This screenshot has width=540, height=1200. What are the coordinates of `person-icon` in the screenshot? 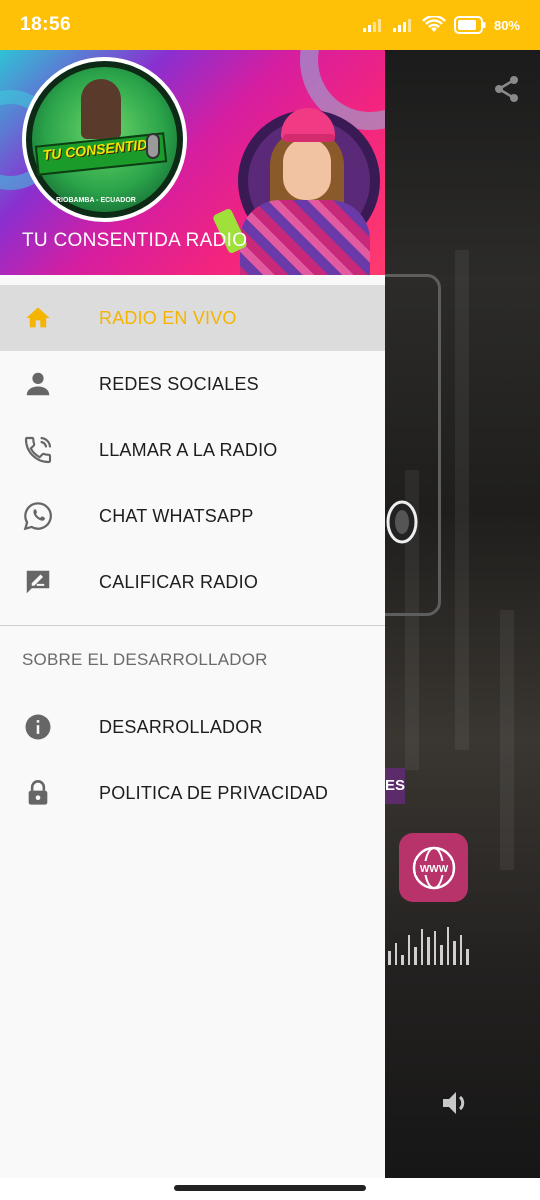 It's located at (38, 384).